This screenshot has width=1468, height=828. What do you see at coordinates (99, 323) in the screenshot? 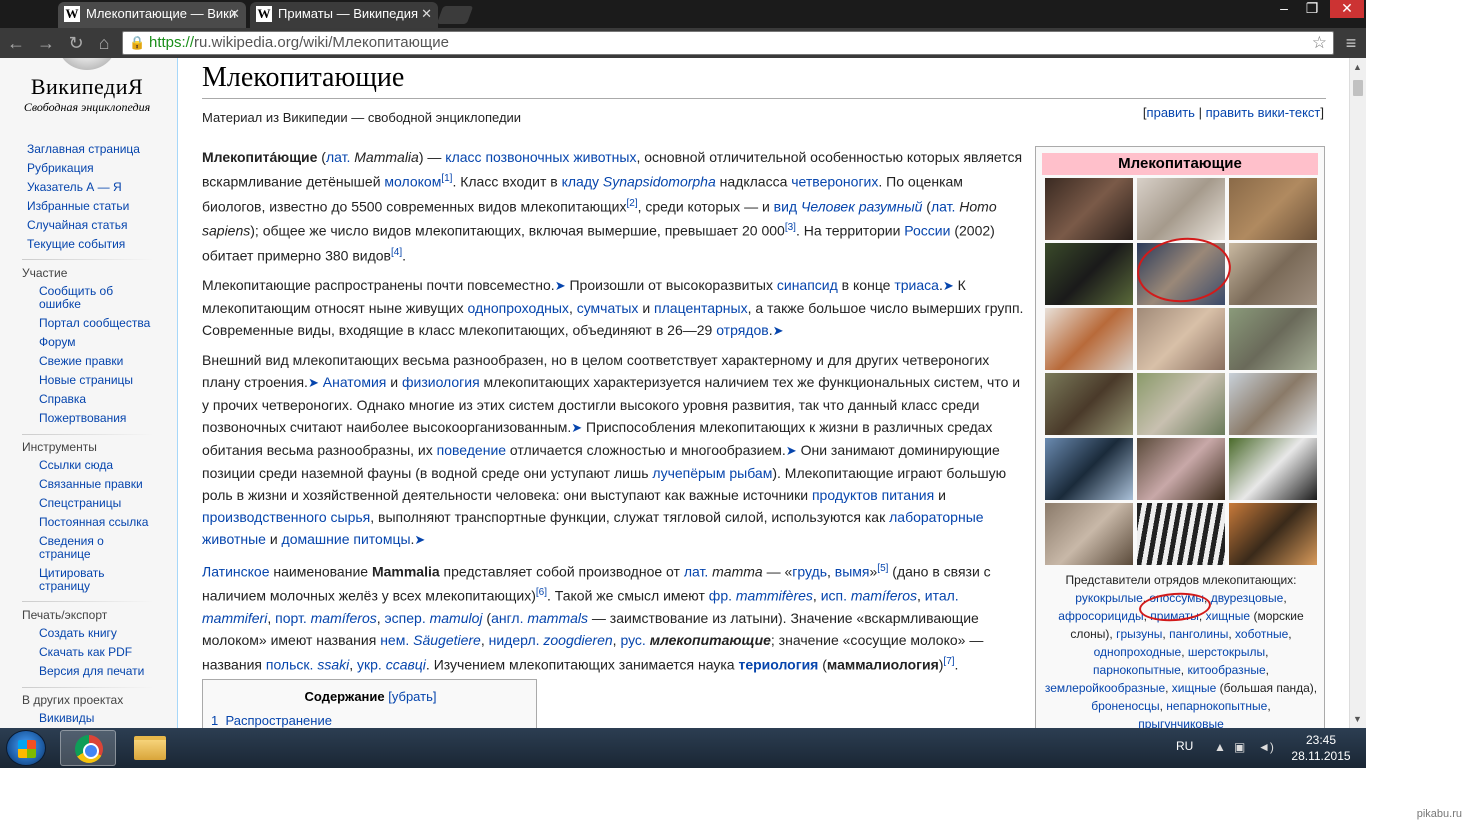
I see `sidebar-item-community-portal: Портал сообщества` at bounding box center [99, 323].